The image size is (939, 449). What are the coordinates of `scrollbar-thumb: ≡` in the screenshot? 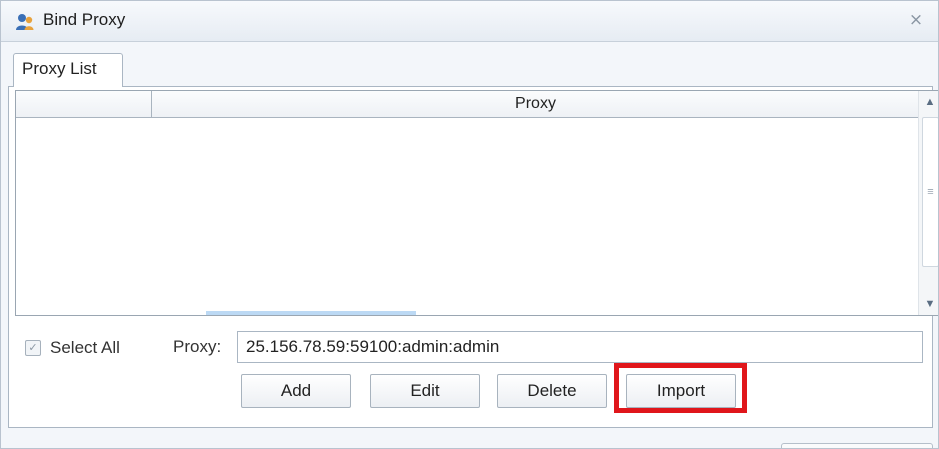 It's located at (930, 192).